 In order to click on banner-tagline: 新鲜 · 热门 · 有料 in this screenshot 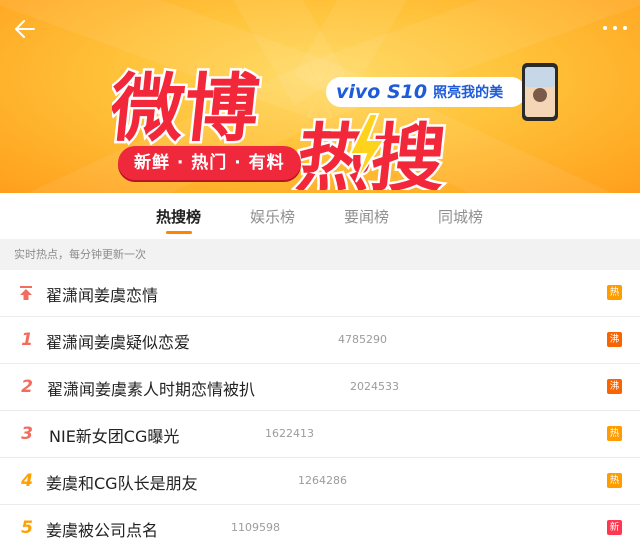, I will do `click(209, 163)`.